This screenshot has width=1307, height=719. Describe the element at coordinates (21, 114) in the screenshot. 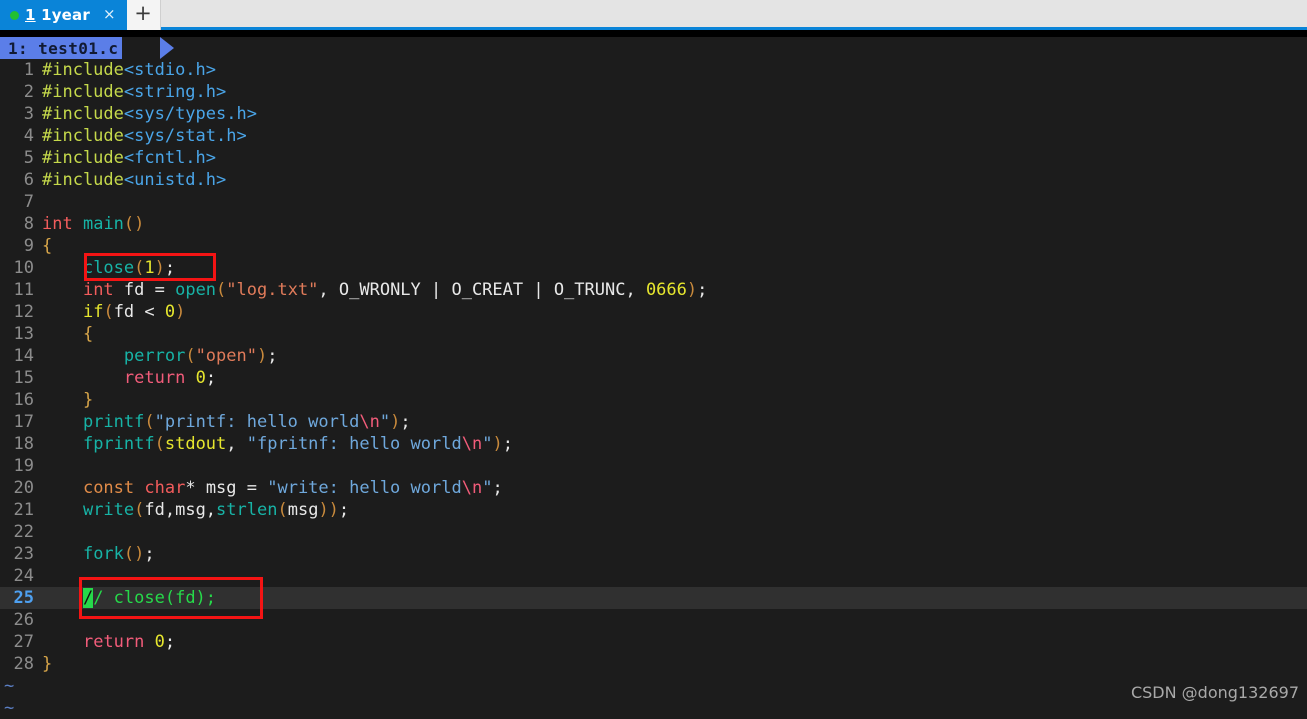

I see `line-number: 3` at that location.